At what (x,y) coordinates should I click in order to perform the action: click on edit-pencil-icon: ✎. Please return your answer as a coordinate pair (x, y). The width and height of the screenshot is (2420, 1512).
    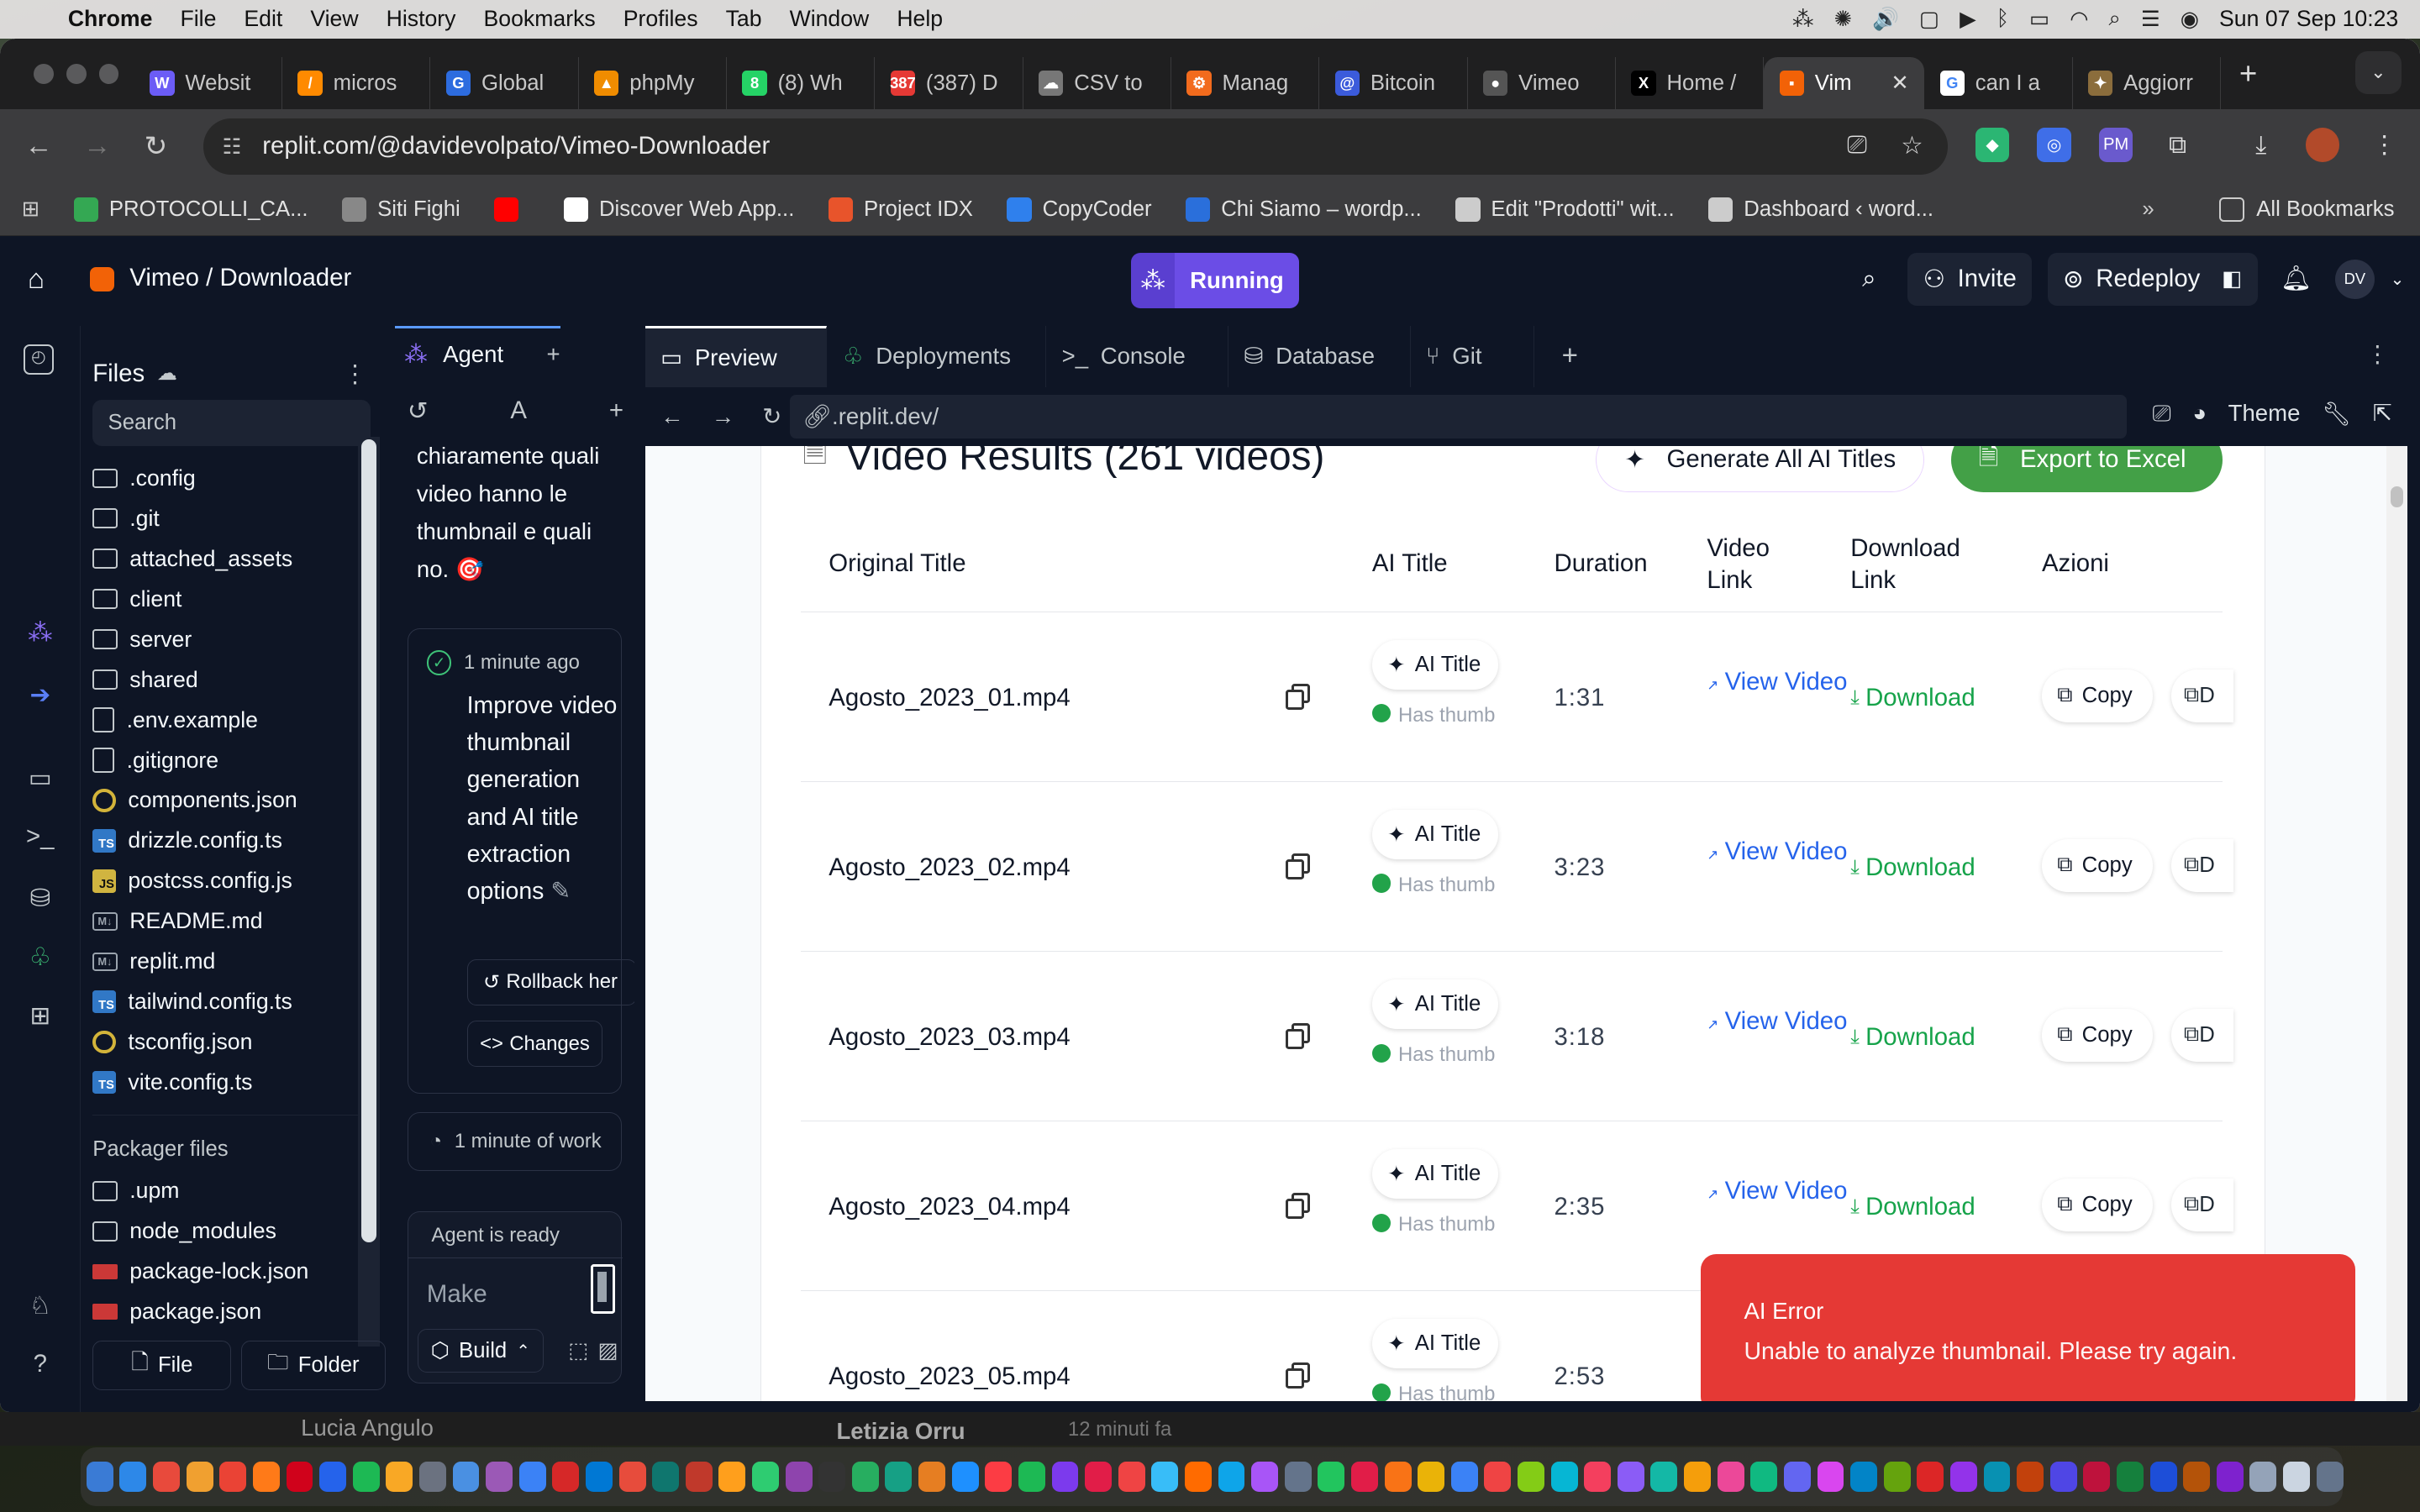
    Looking at the image, I should click on (560, 891).